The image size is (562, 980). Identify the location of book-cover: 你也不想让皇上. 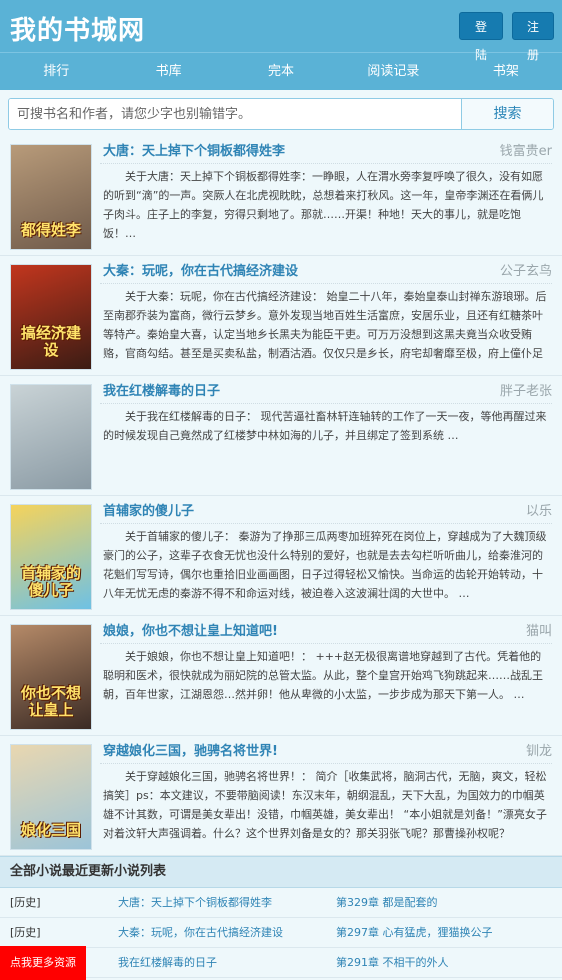
(51, 677).